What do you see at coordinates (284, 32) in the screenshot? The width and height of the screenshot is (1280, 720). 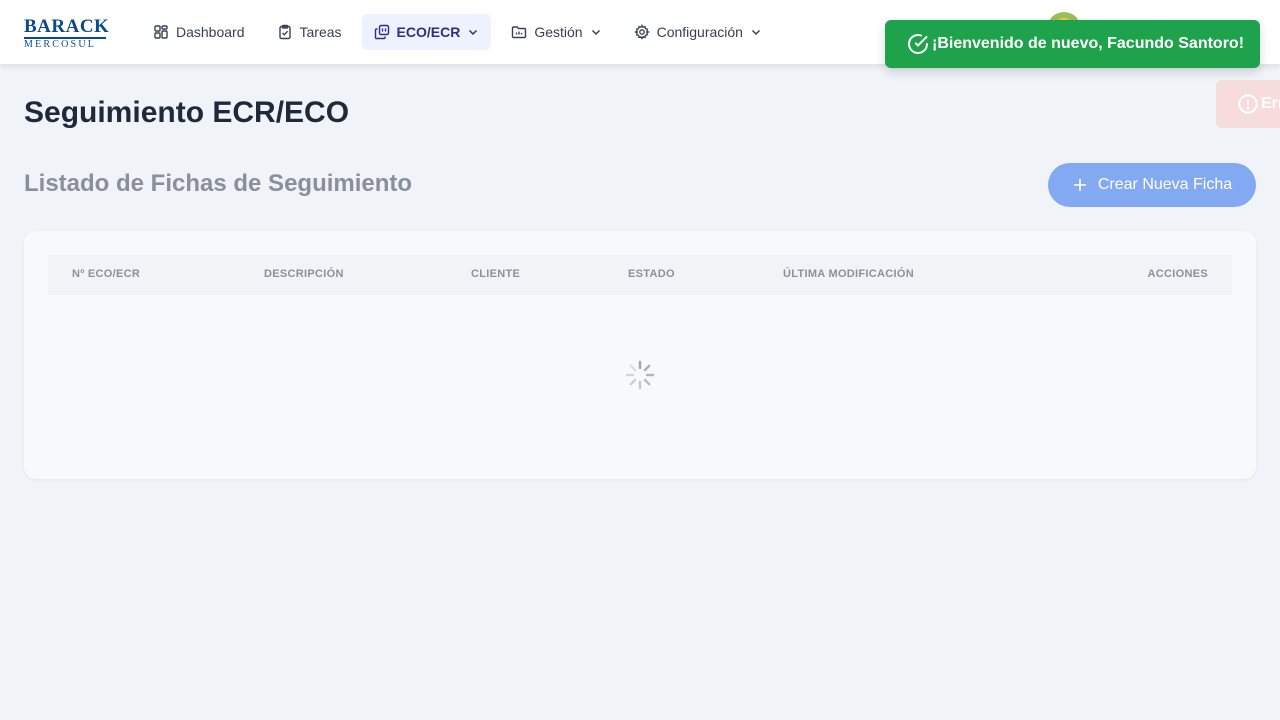 I see `clipboard-check-icon` at bounding box center [284, 32].